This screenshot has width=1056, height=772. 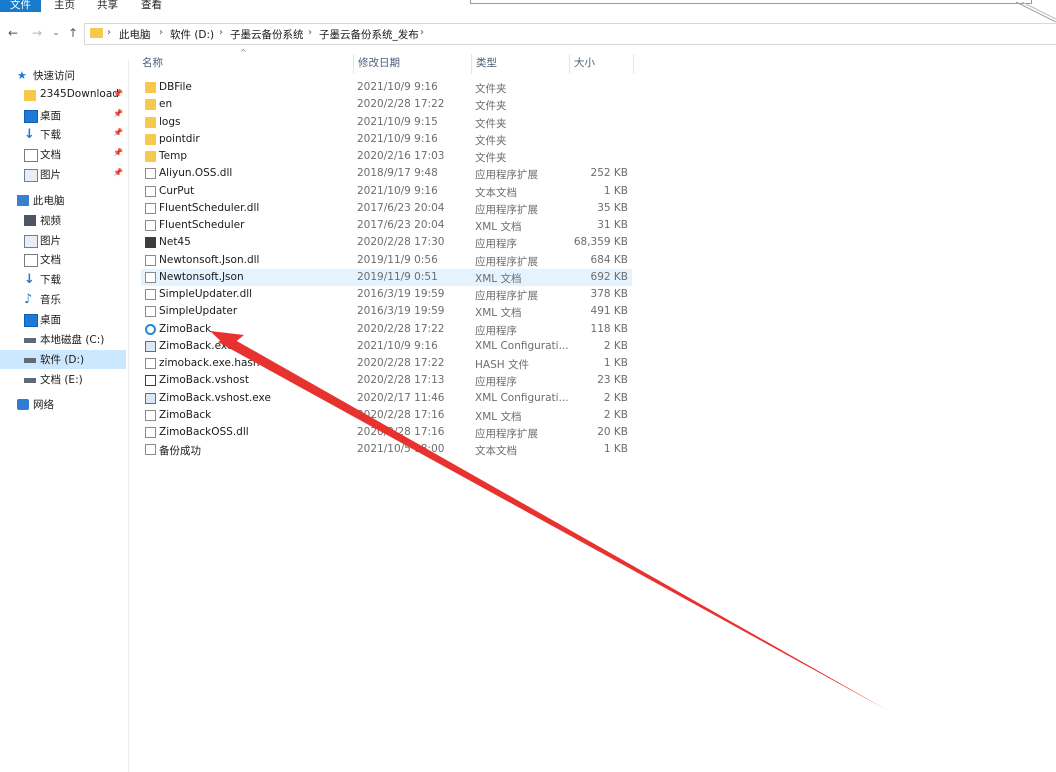 What do you see at coordinates (401, 432) in the screenshot?
I see `file-date-modified: 2020/2/28 17:16` at bounding box center [401, 432].